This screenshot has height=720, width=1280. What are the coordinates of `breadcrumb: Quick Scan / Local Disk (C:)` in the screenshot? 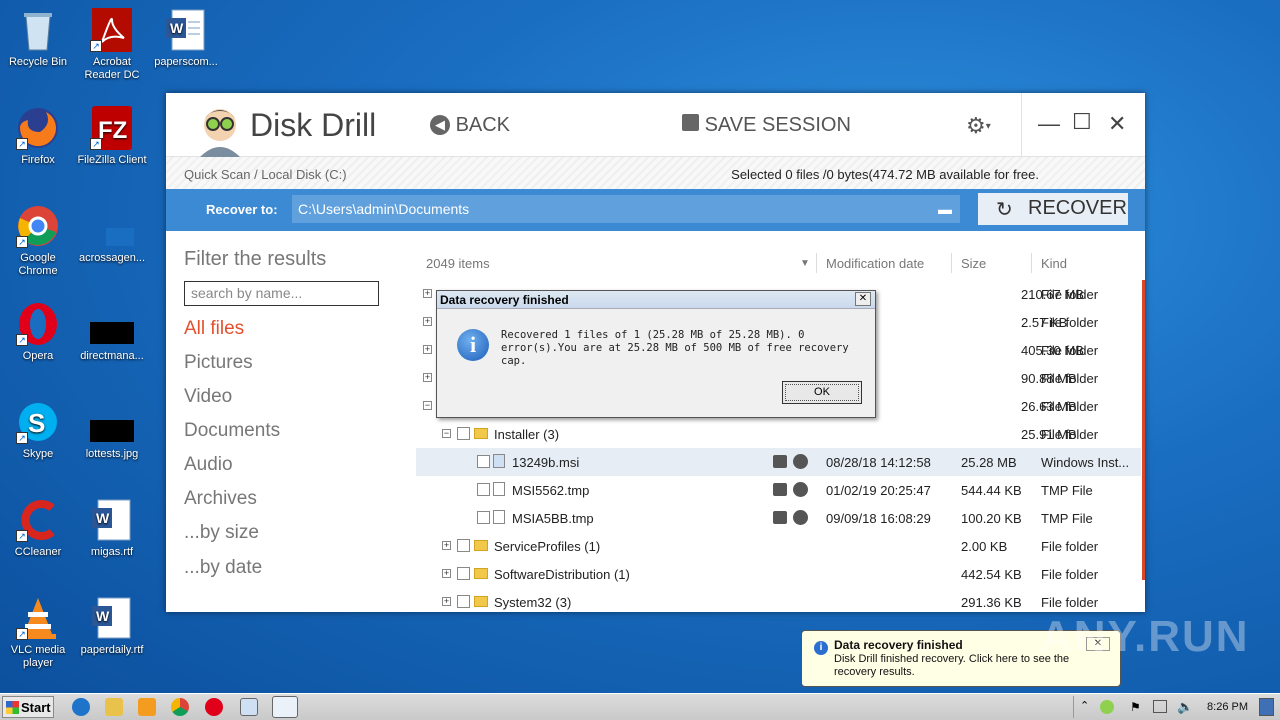 It's located at (265, 174).